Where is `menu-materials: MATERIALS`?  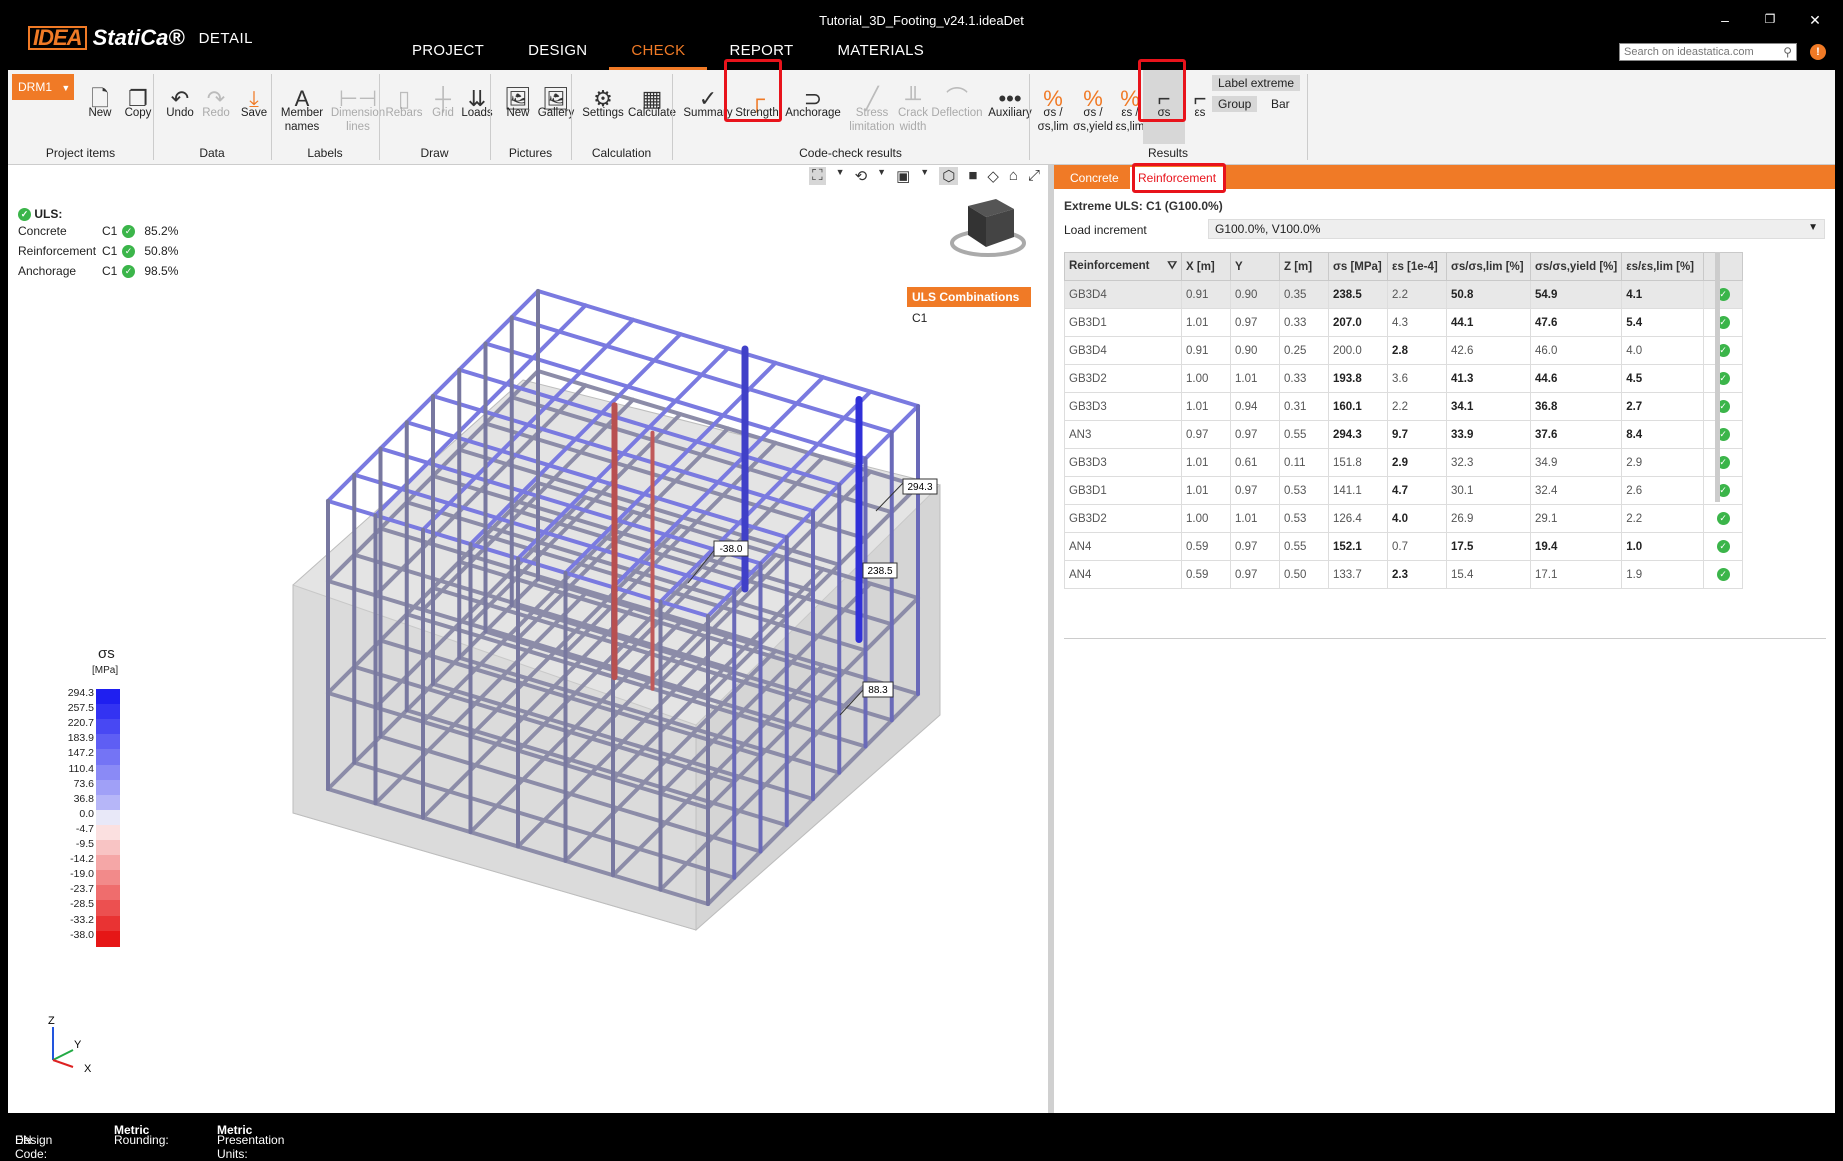 menu-materials: MATERIALS is located at coordinates (880, 55).